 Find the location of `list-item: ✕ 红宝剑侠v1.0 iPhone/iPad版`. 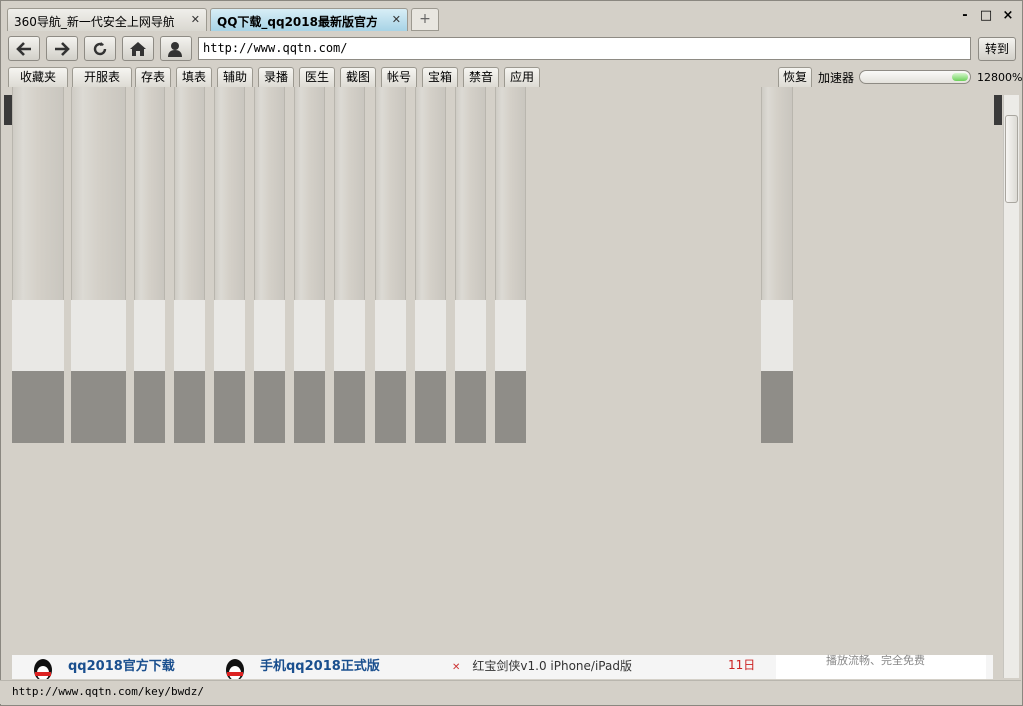

list-item: ✕ 红宝剑侠v1.0 iPhone/iPad版 is located at coordinates (542, 665).